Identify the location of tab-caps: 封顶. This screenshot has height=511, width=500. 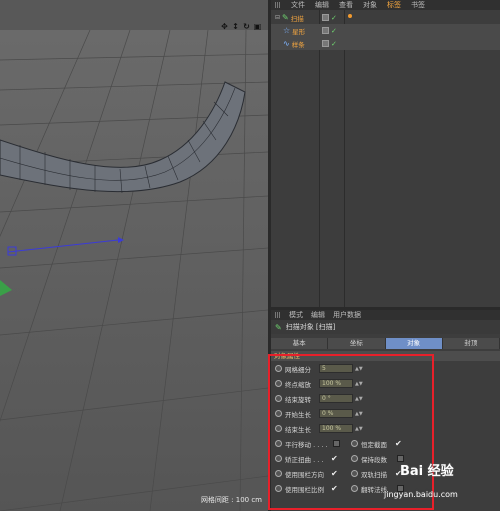
(471, 343).